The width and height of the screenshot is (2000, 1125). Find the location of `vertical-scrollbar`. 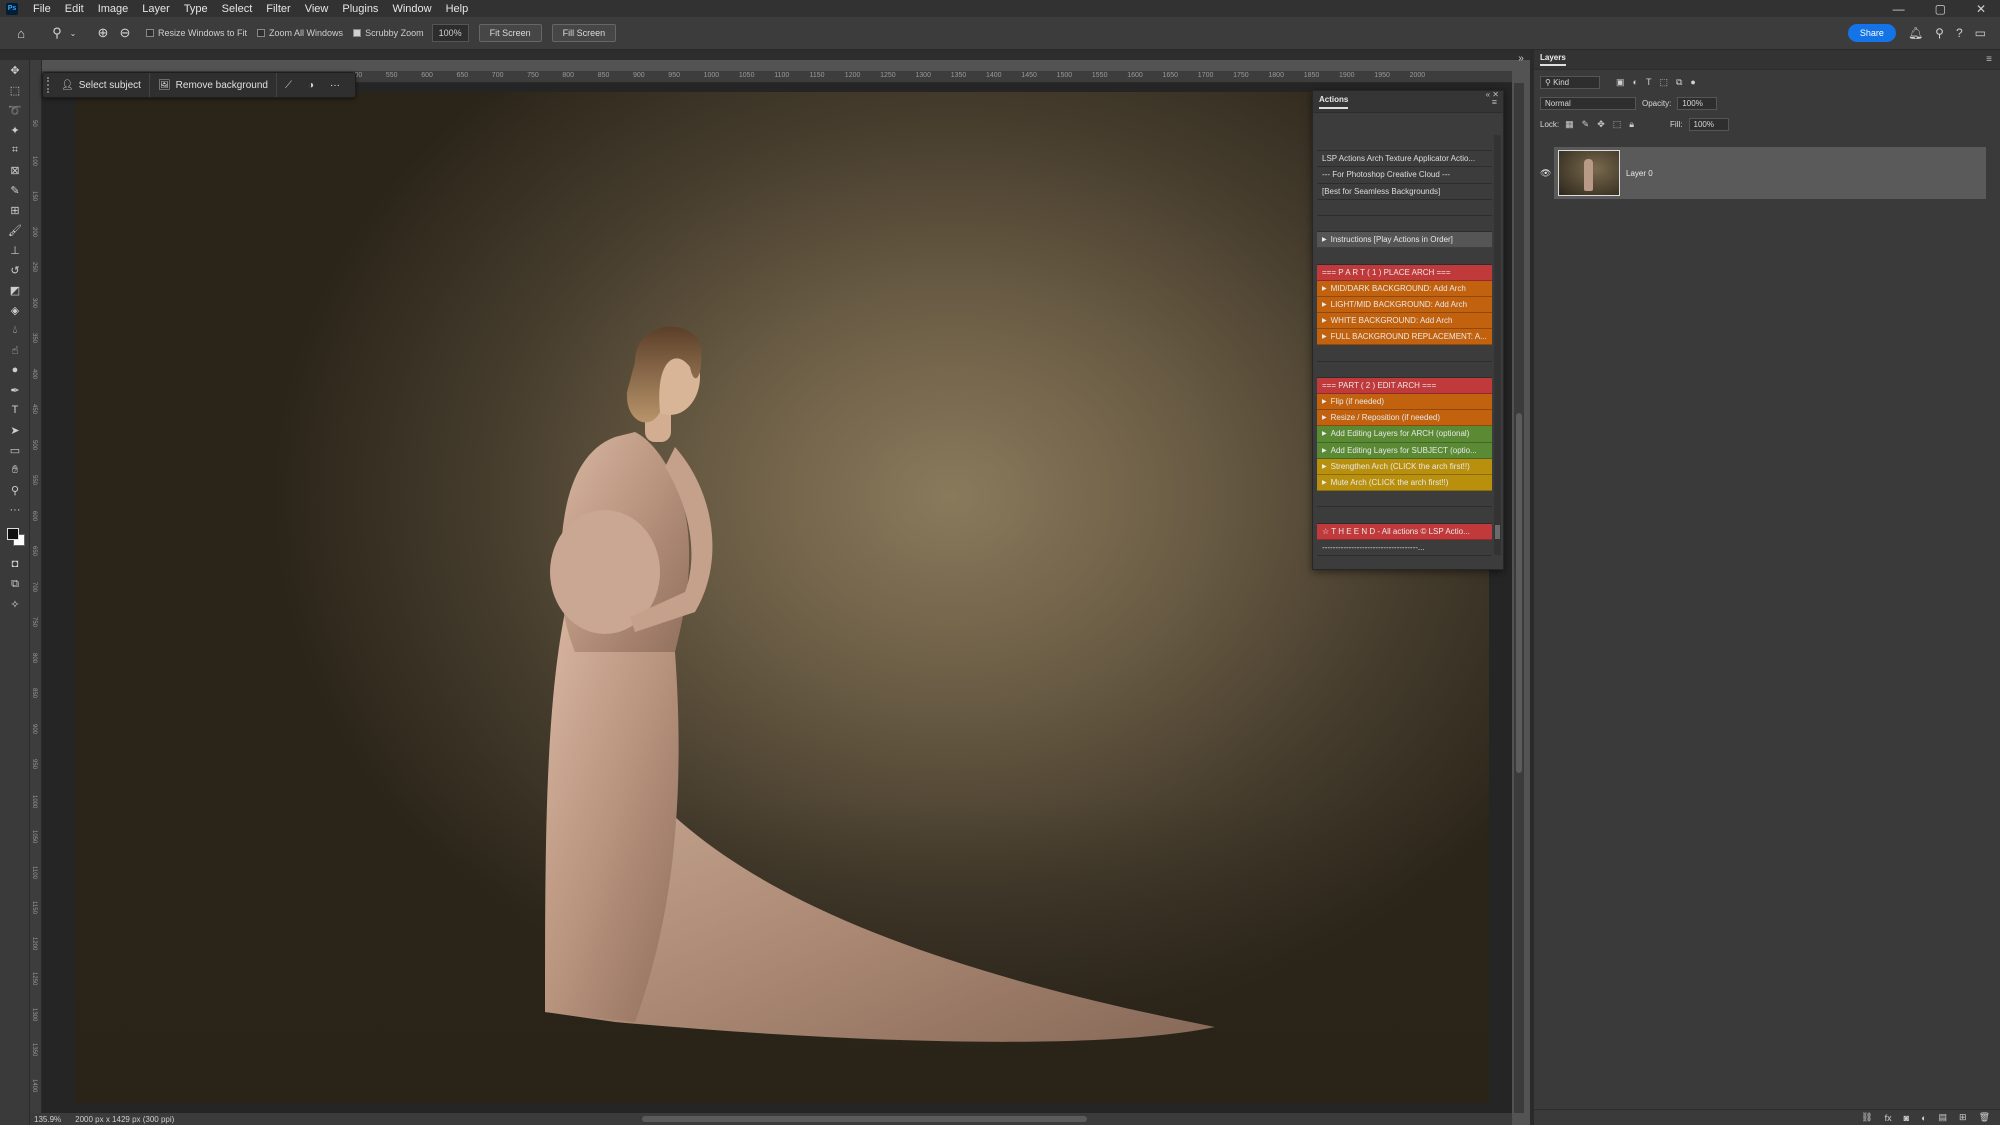

vertical-scrollbar is located at coordinates (1519, 598).